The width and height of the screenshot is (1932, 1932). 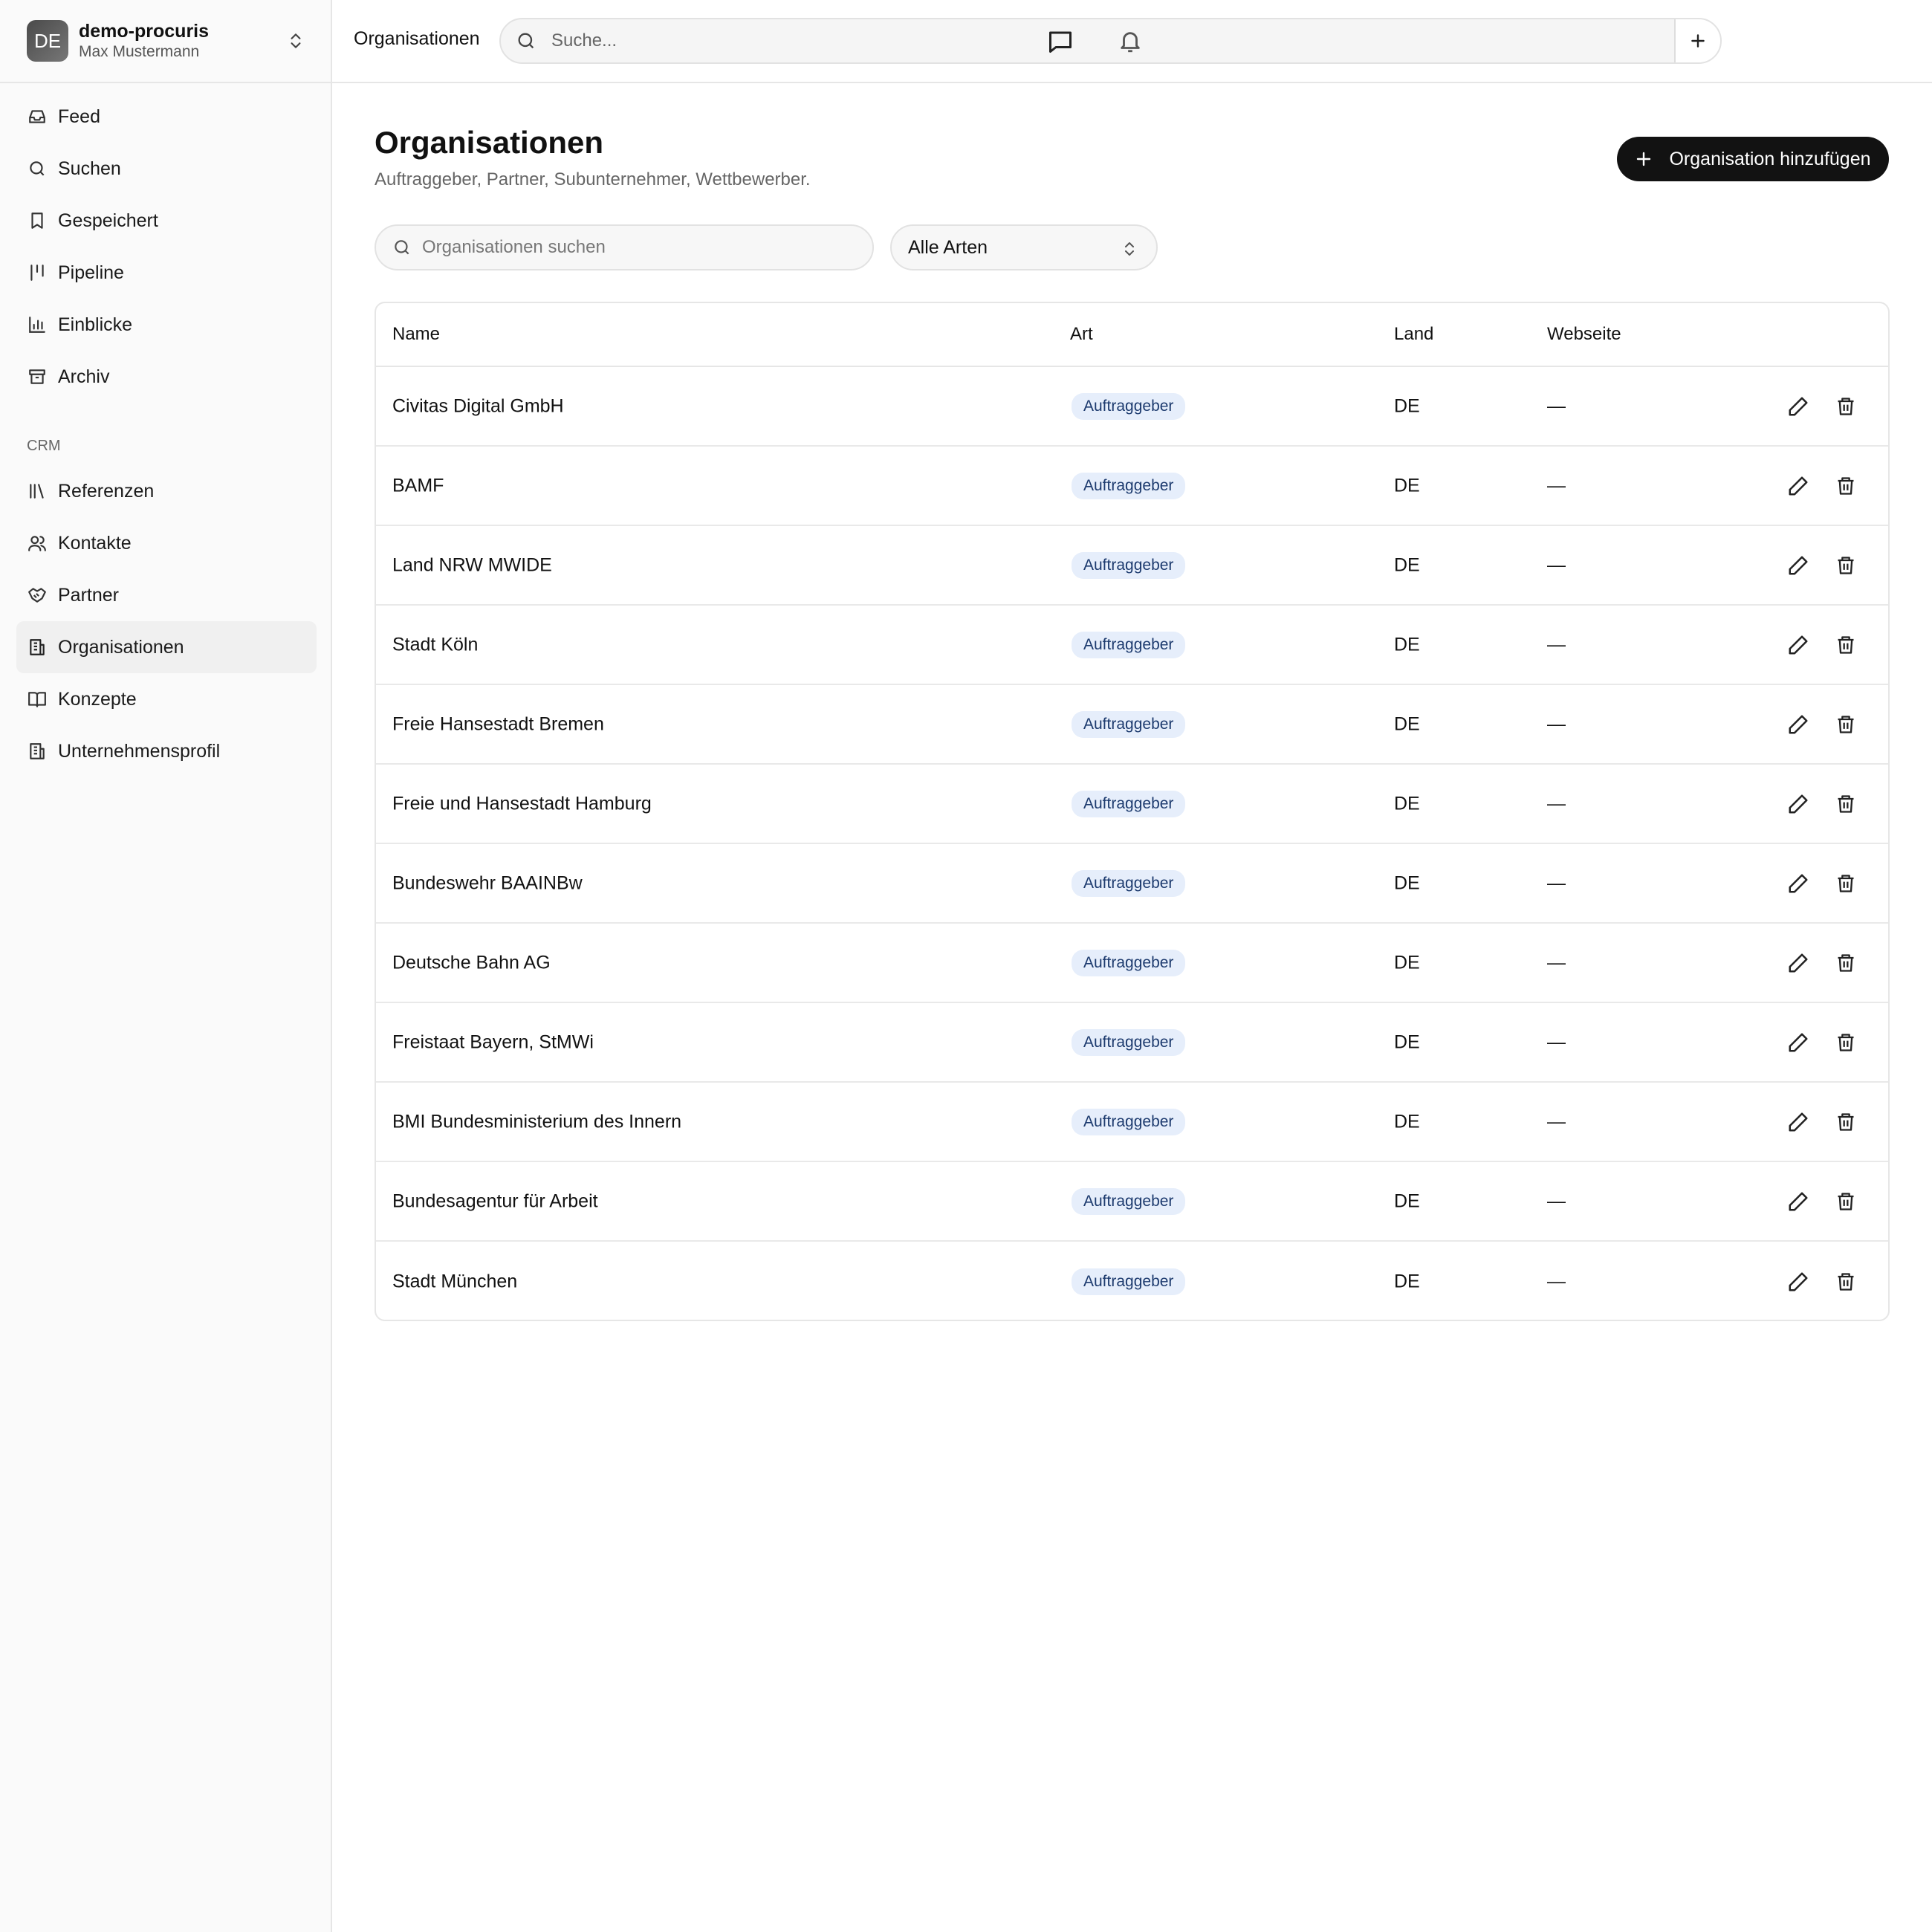 What do you see at coordinates (1024, 247) in the screenshot?
I see `type-filter-select: Alle Arten` at bounding box center [1024, 247].